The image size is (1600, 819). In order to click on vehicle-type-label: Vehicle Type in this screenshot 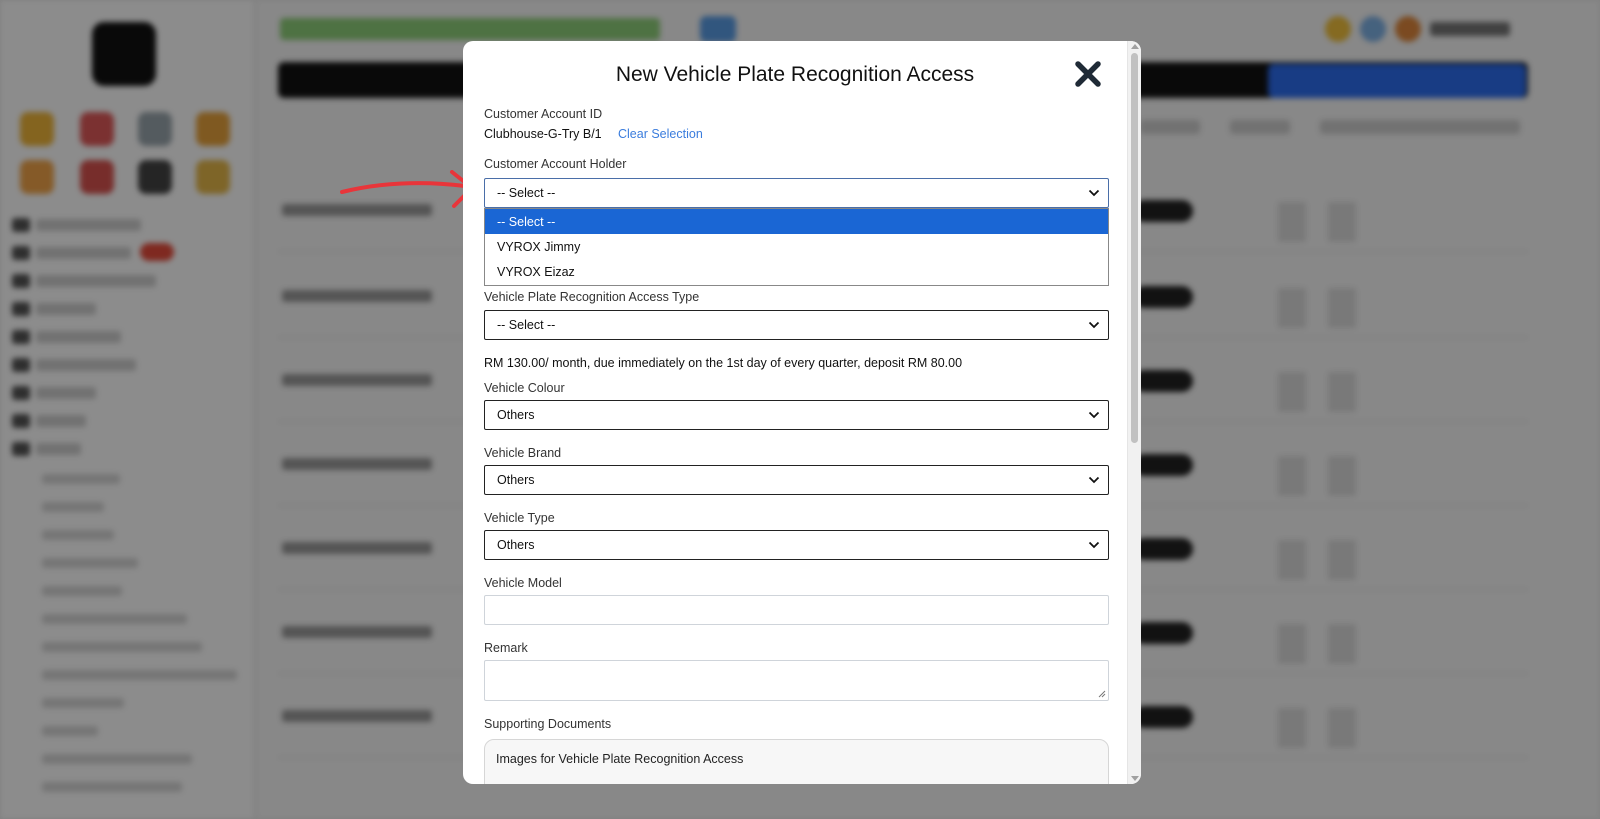, I will do `click(519, 518)`.